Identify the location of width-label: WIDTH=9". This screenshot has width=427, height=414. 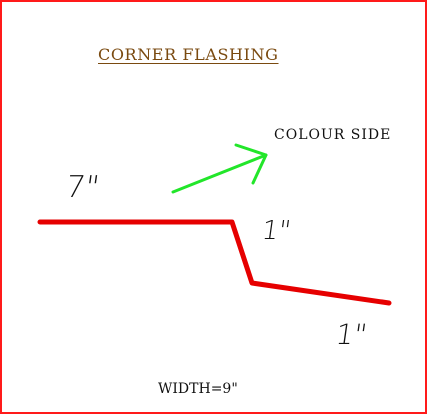
(198, 389).